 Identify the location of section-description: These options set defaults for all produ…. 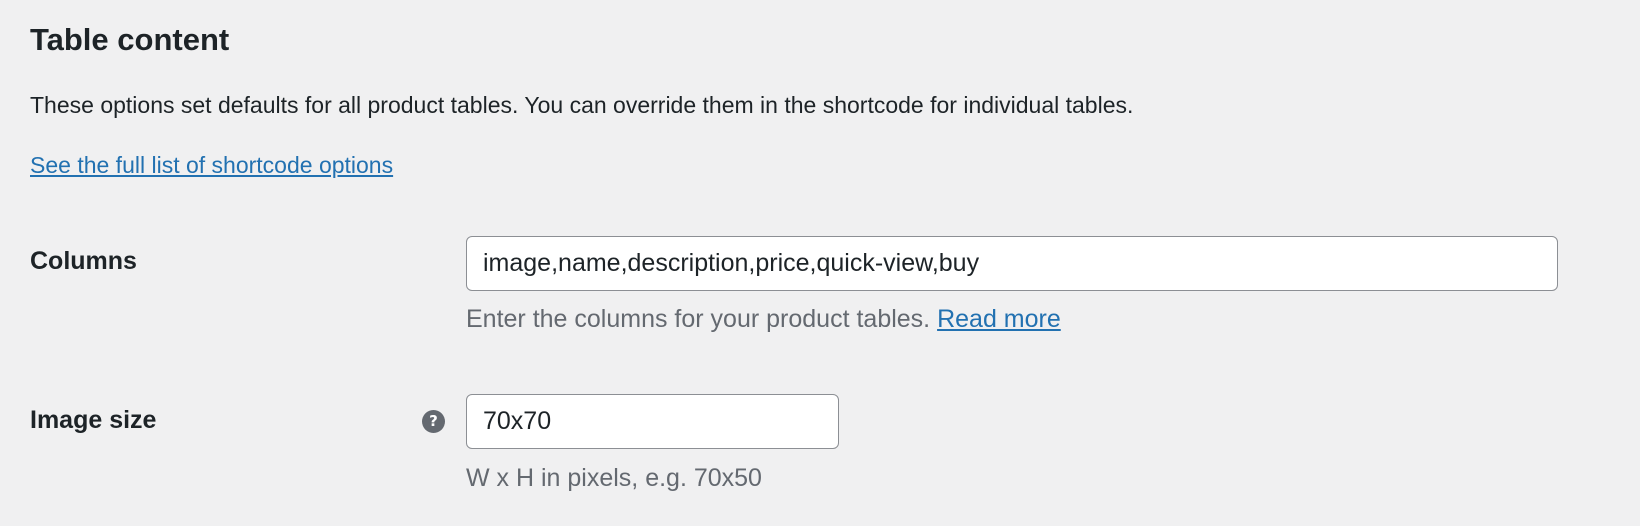
(582, 105).